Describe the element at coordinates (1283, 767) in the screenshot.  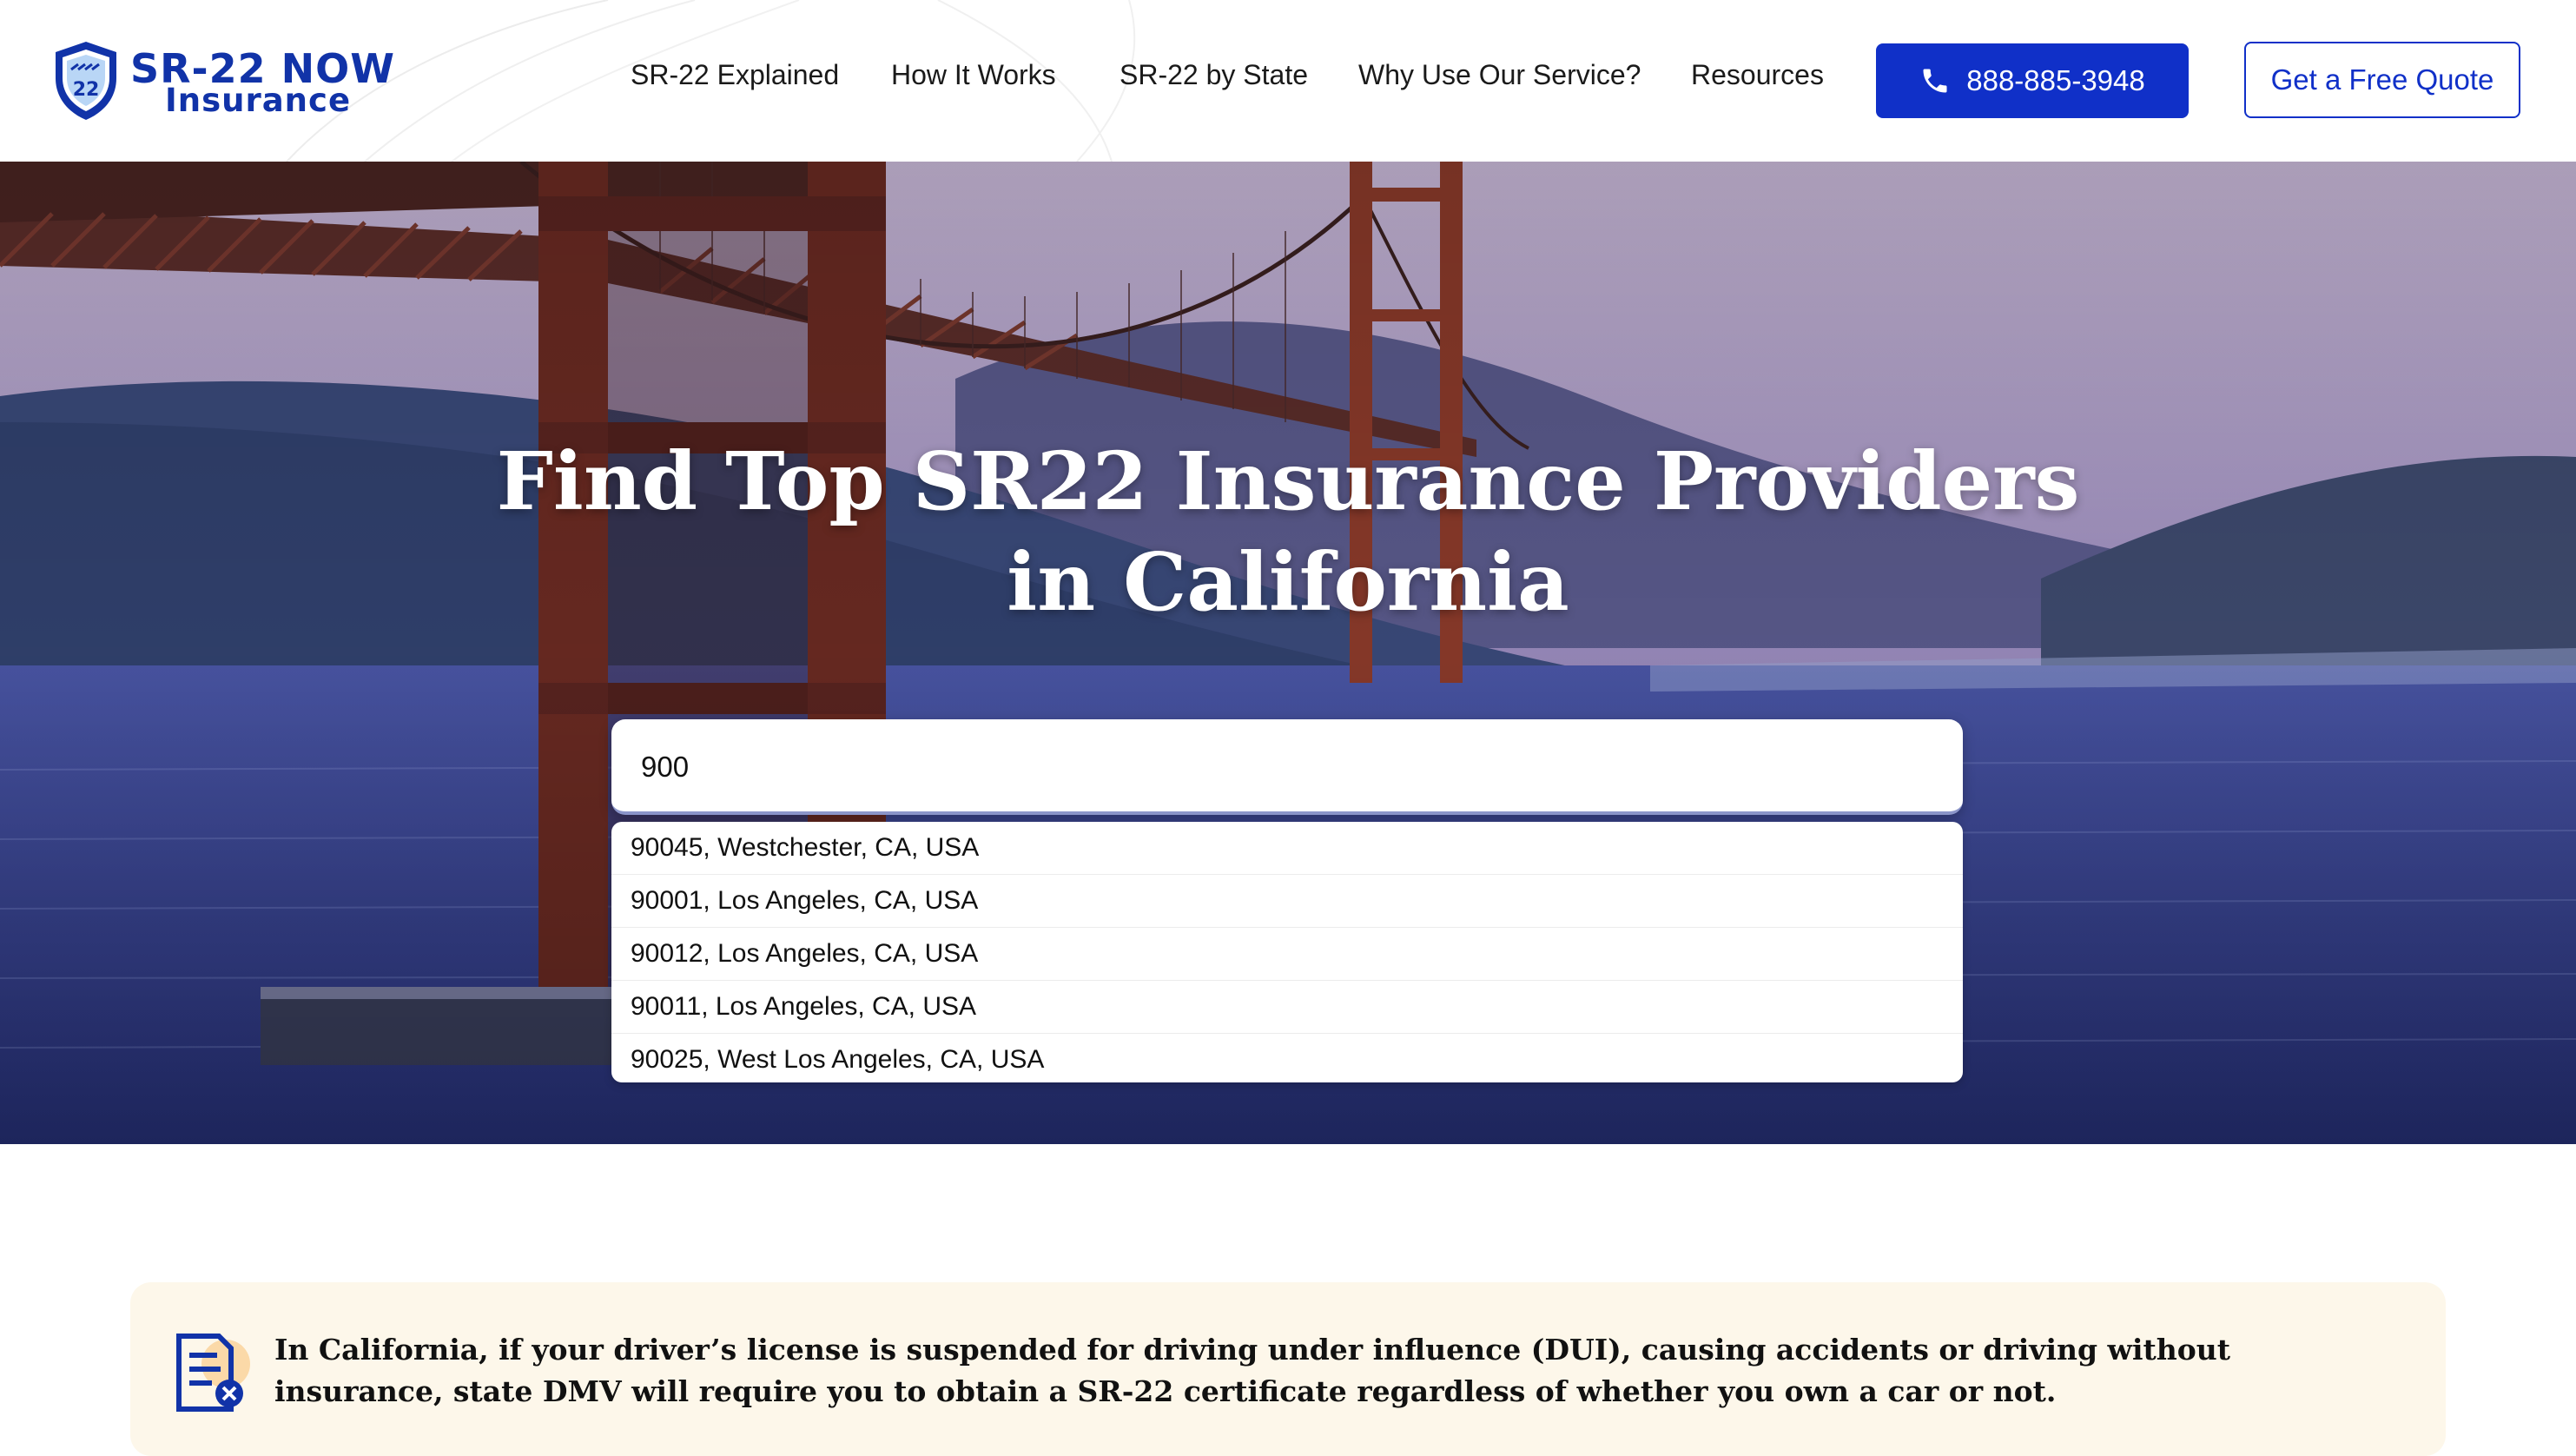
I see `zip-search-input` at that location.